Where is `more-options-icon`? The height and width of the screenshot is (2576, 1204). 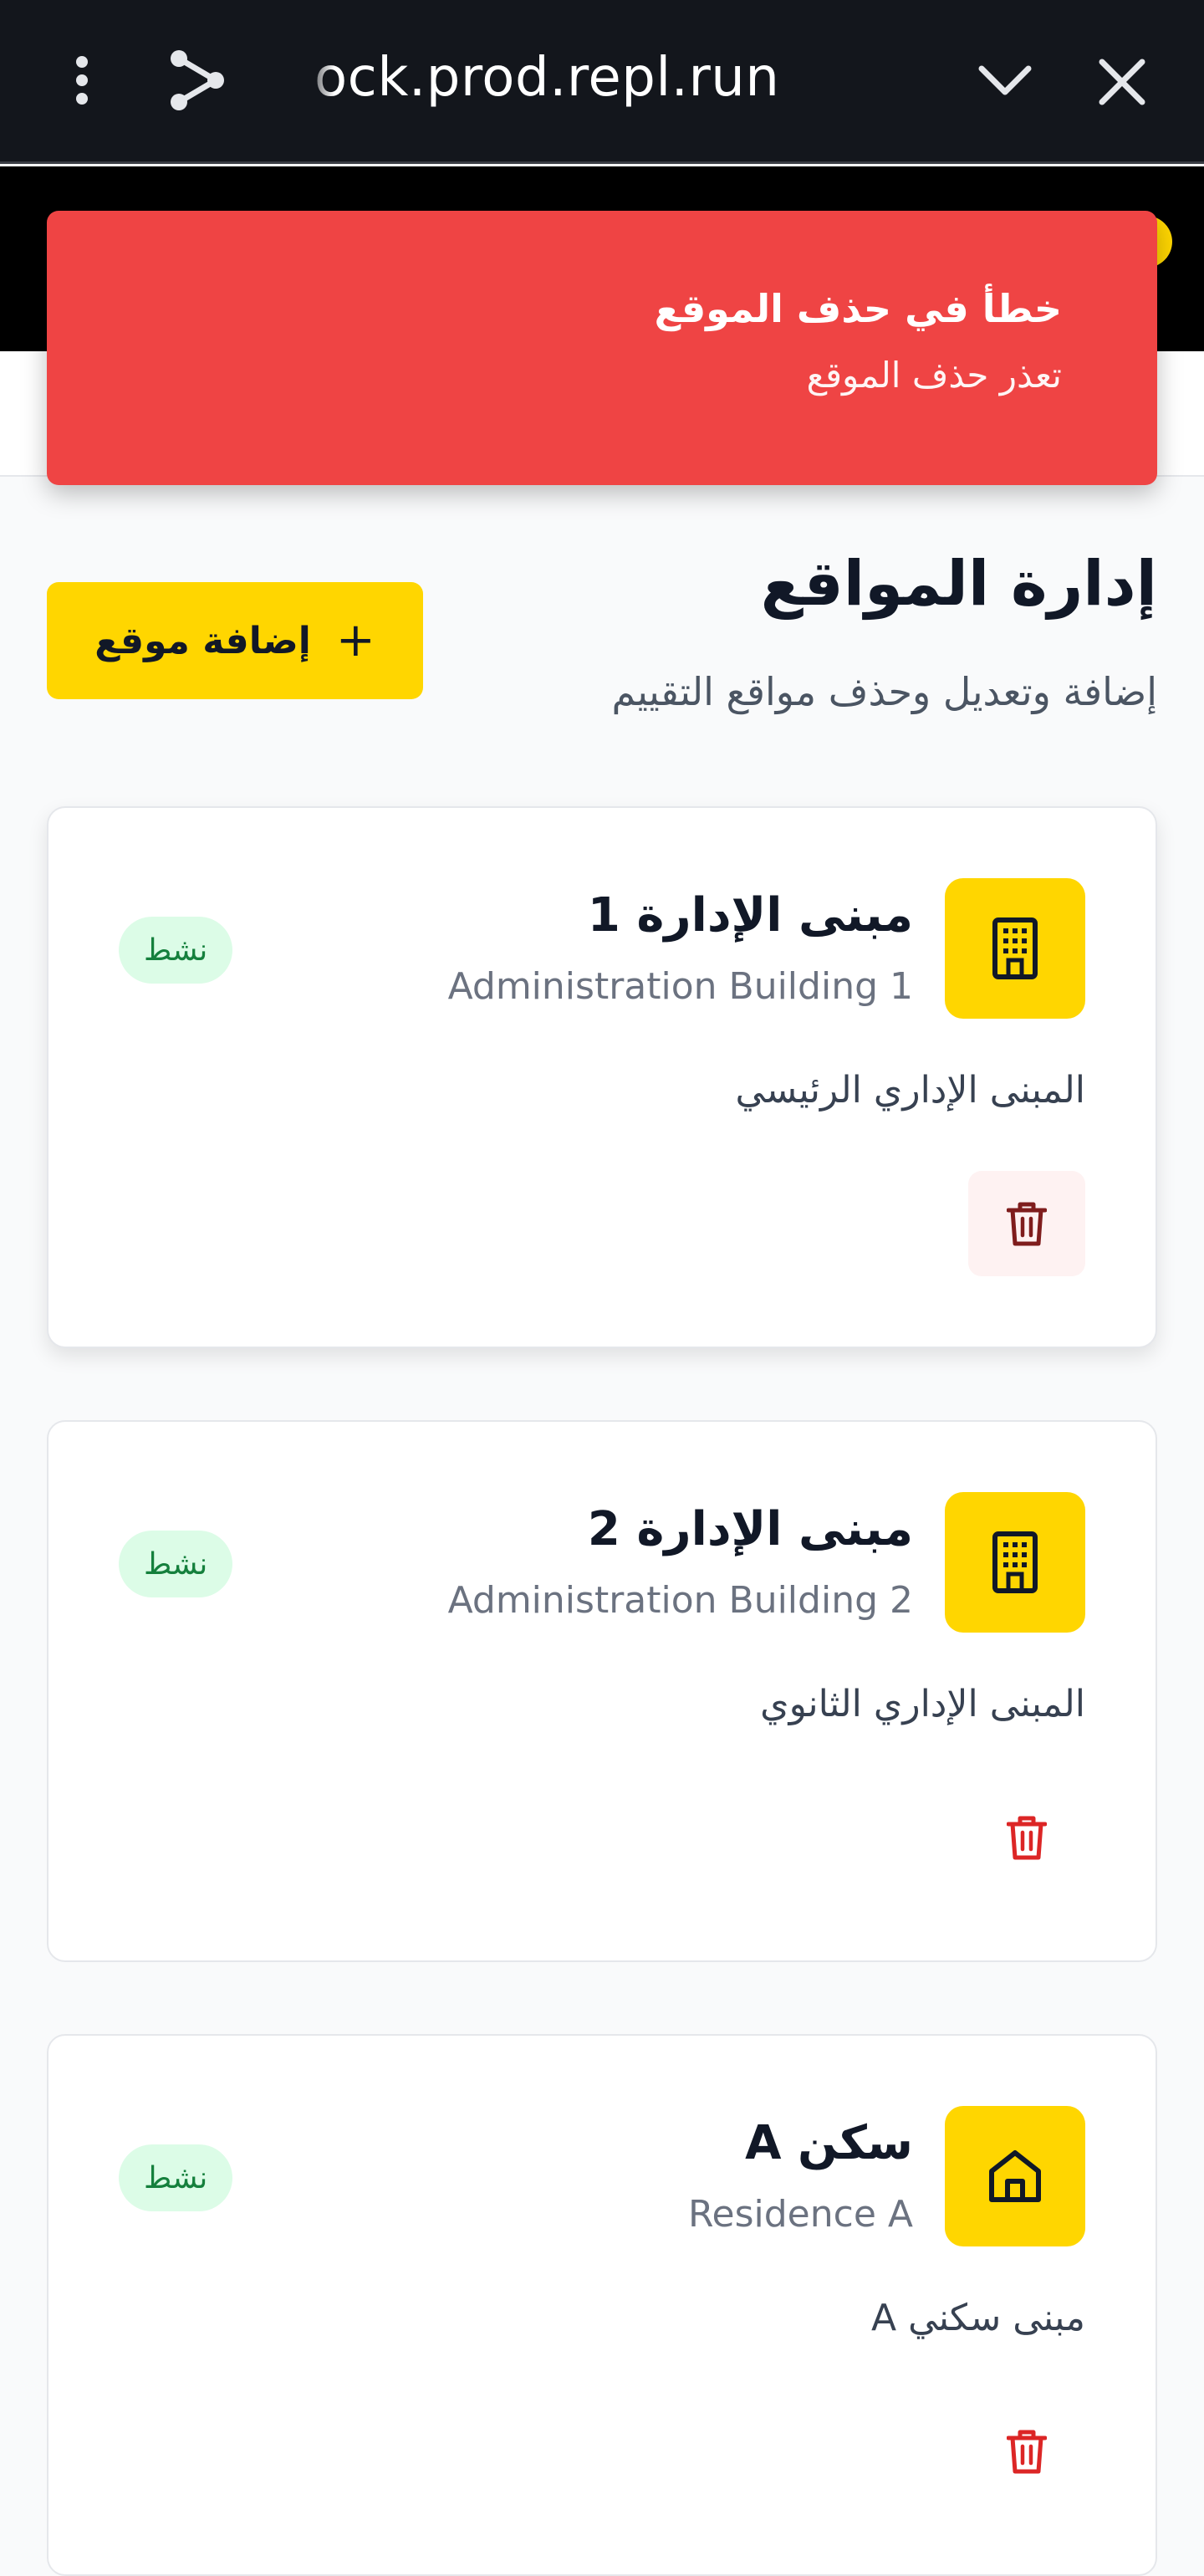 more-options-icon is located at coordinates (82, 80).